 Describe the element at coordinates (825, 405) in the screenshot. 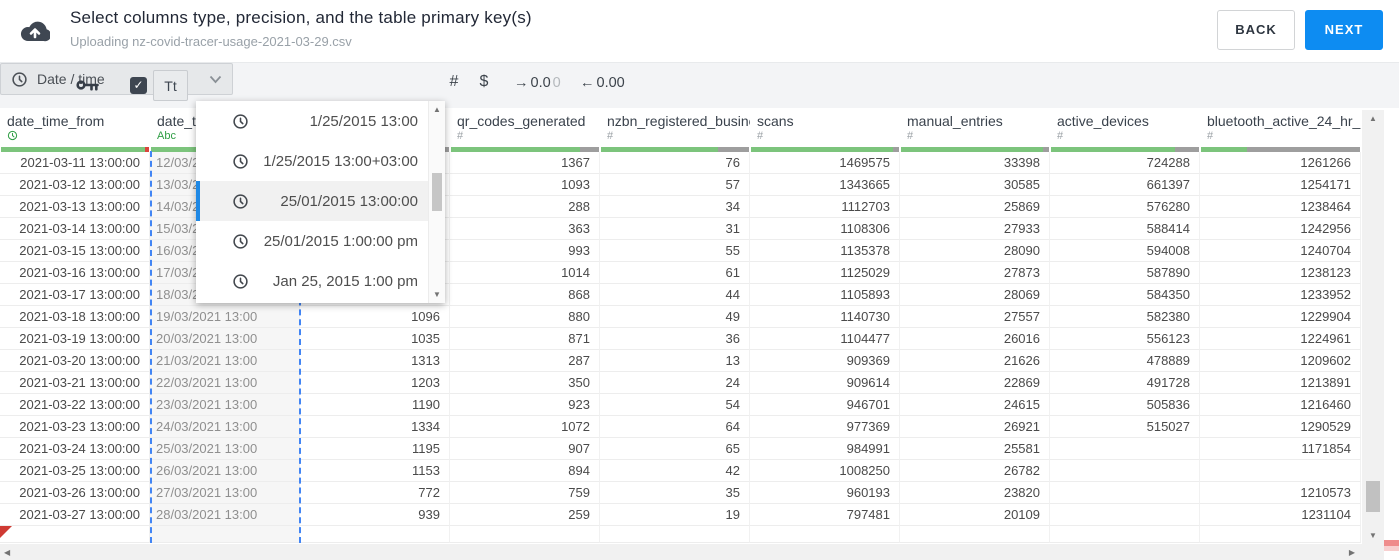

I see `table-cell: 946701` at that location.